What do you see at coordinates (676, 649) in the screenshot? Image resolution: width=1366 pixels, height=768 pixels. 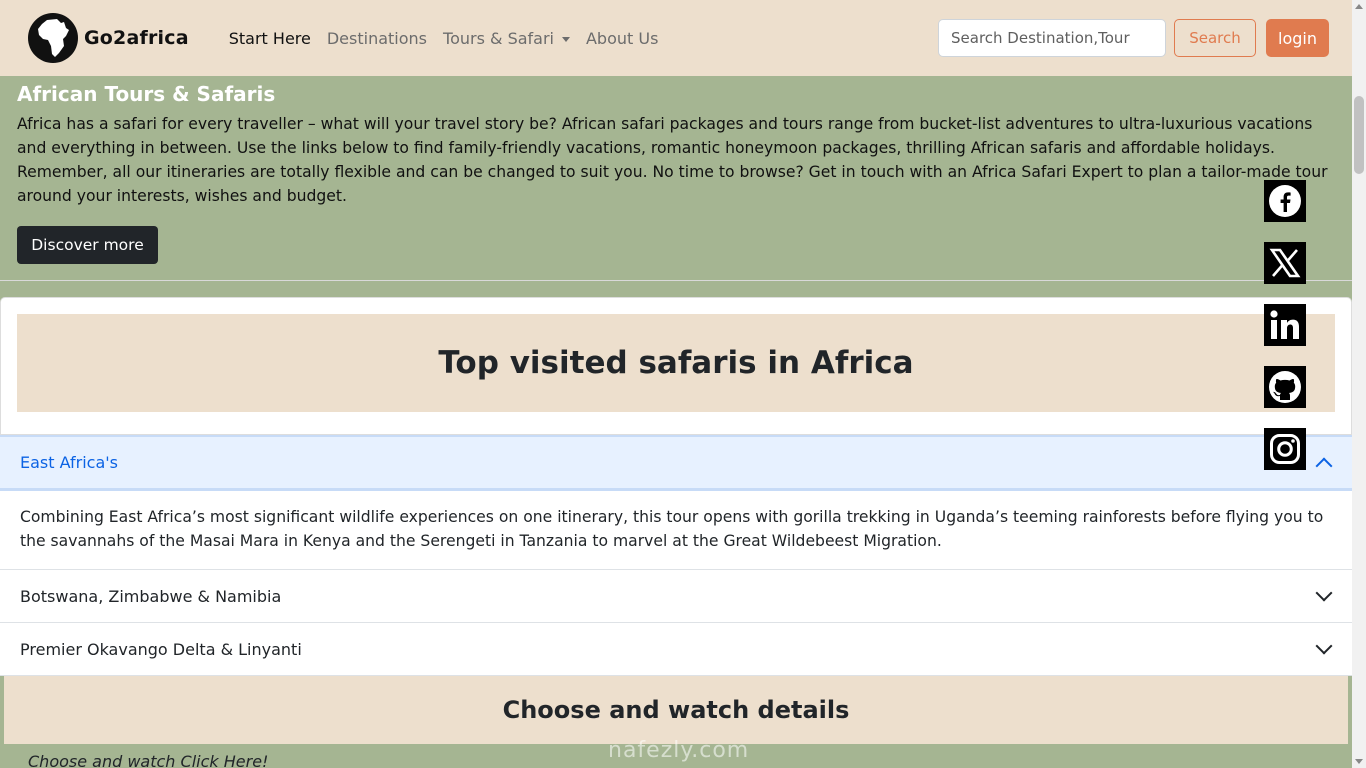 I see `accordion-header-okavango: Premier Okavango Delta & Linyanti` at bounding box center [676, 649].